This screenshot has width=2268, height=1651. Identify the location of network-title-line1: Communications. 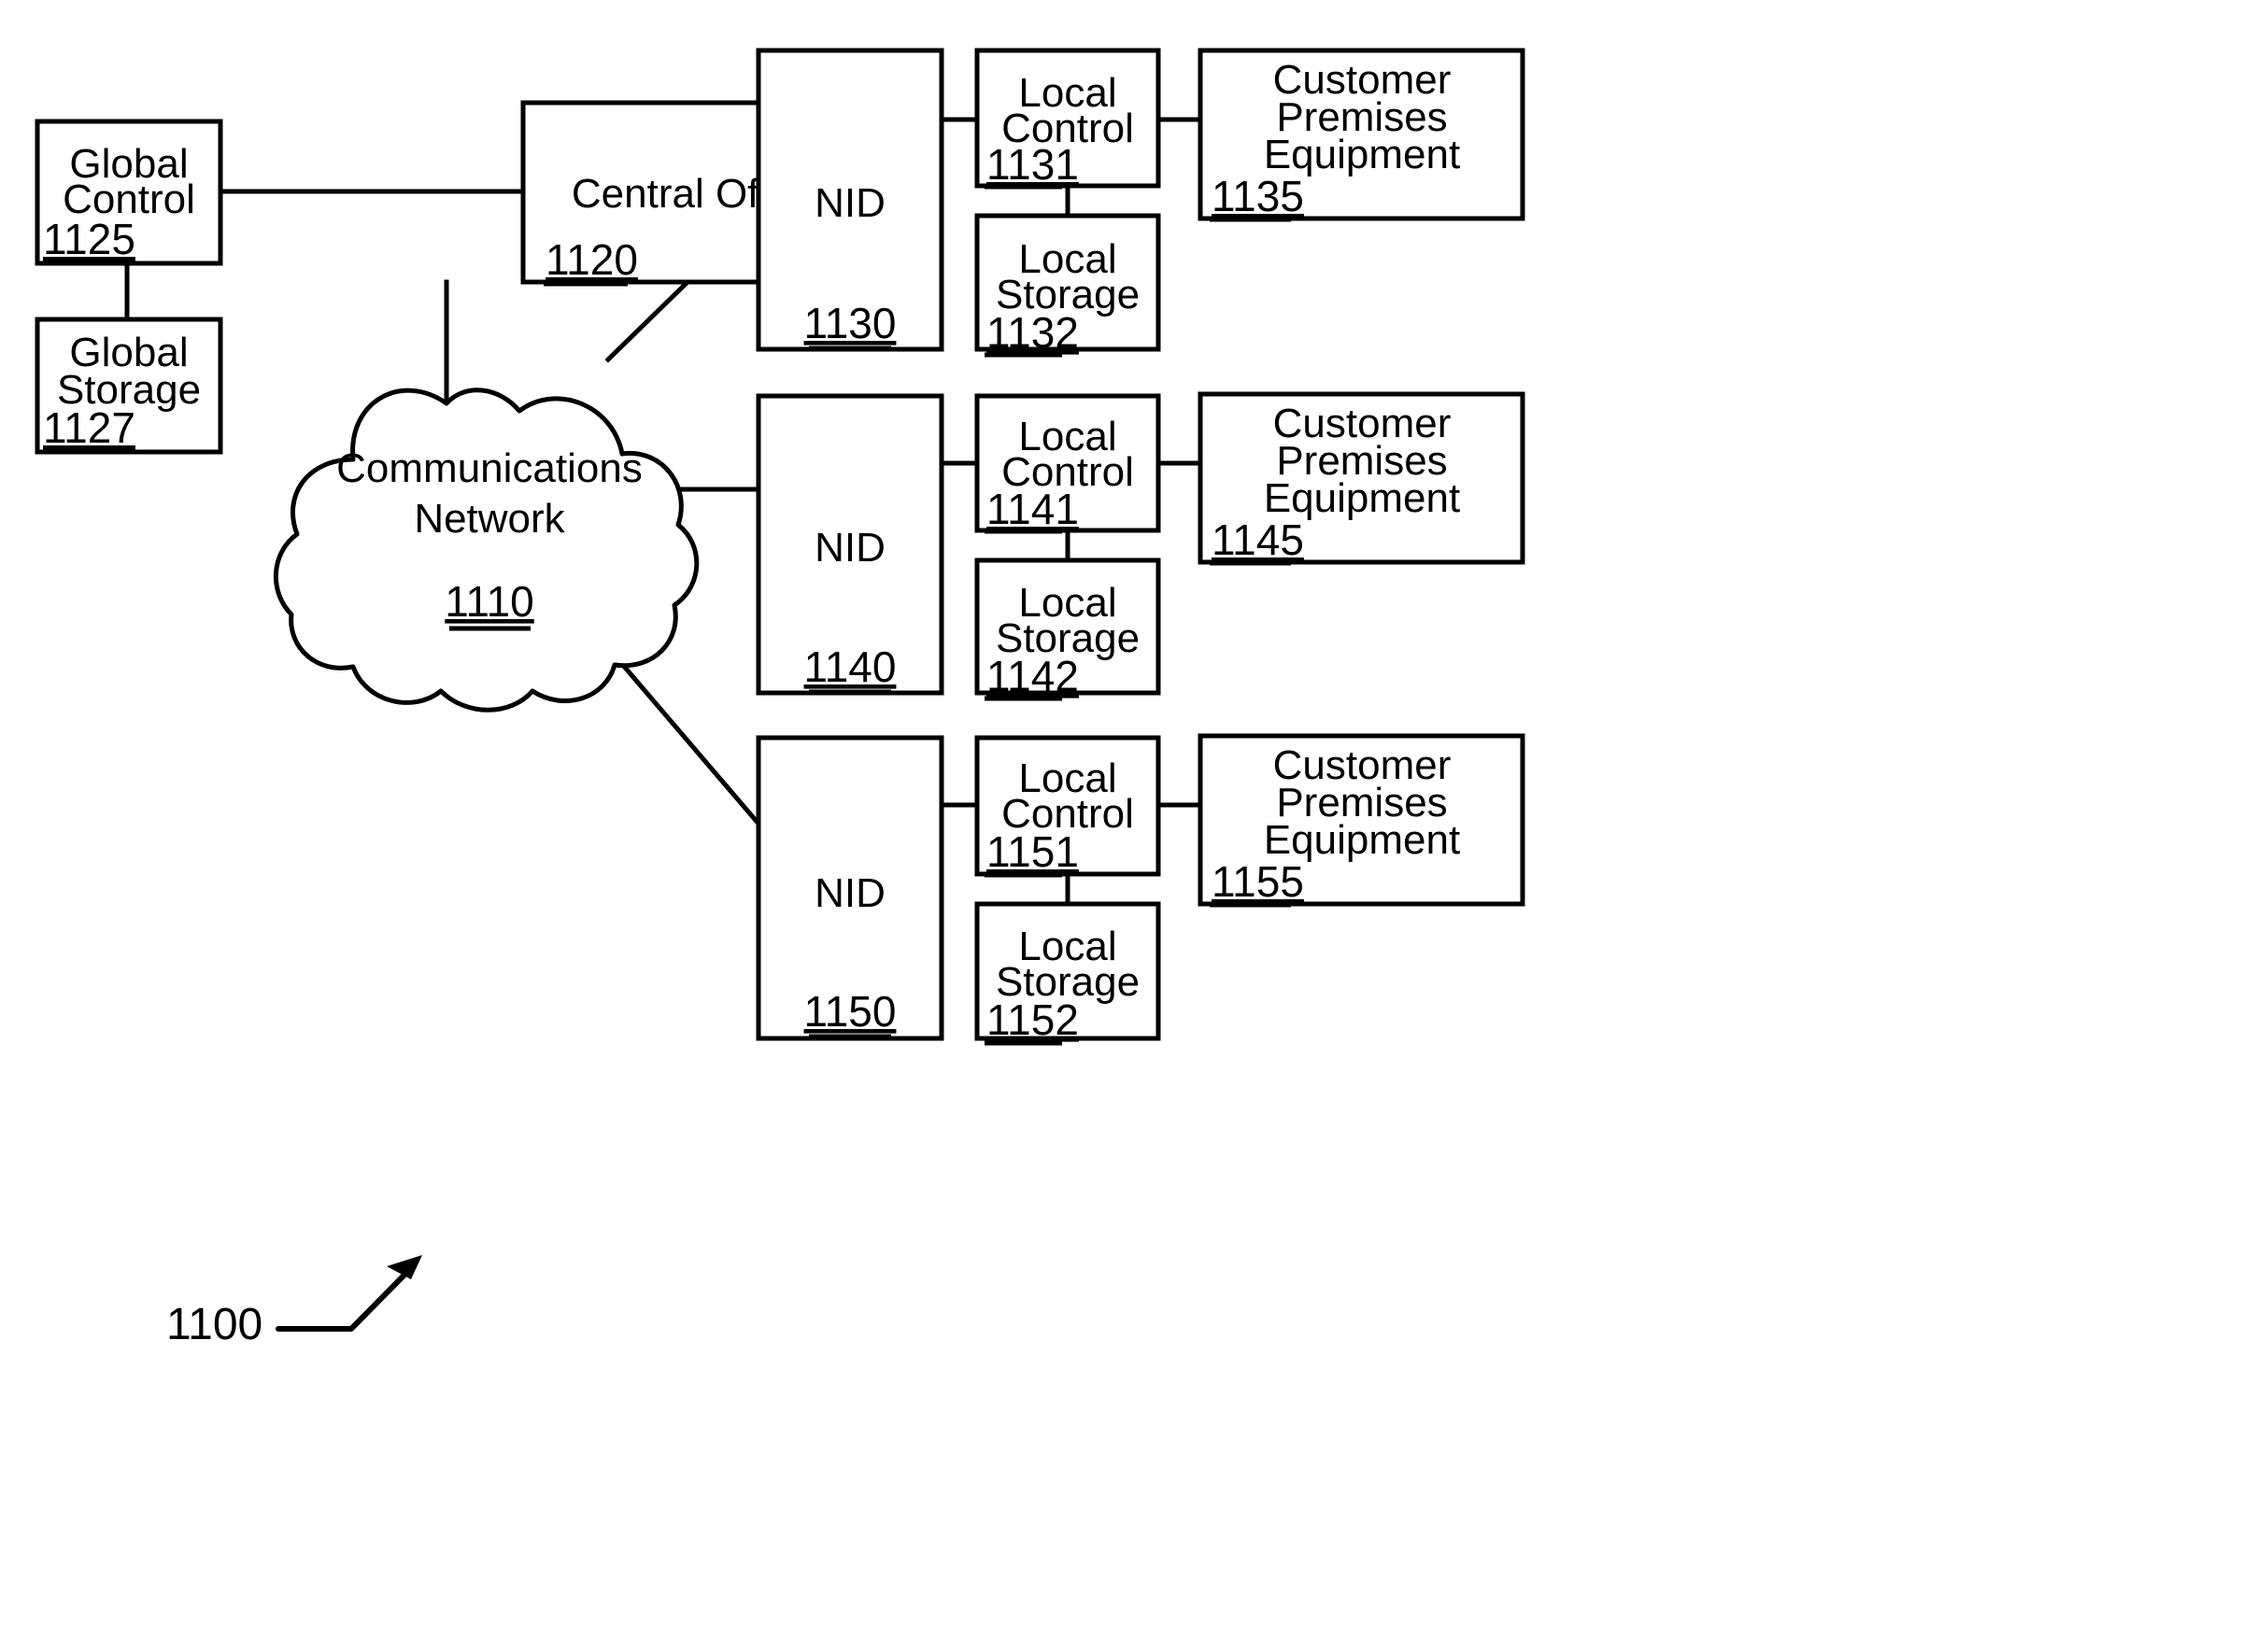
(489, 468).